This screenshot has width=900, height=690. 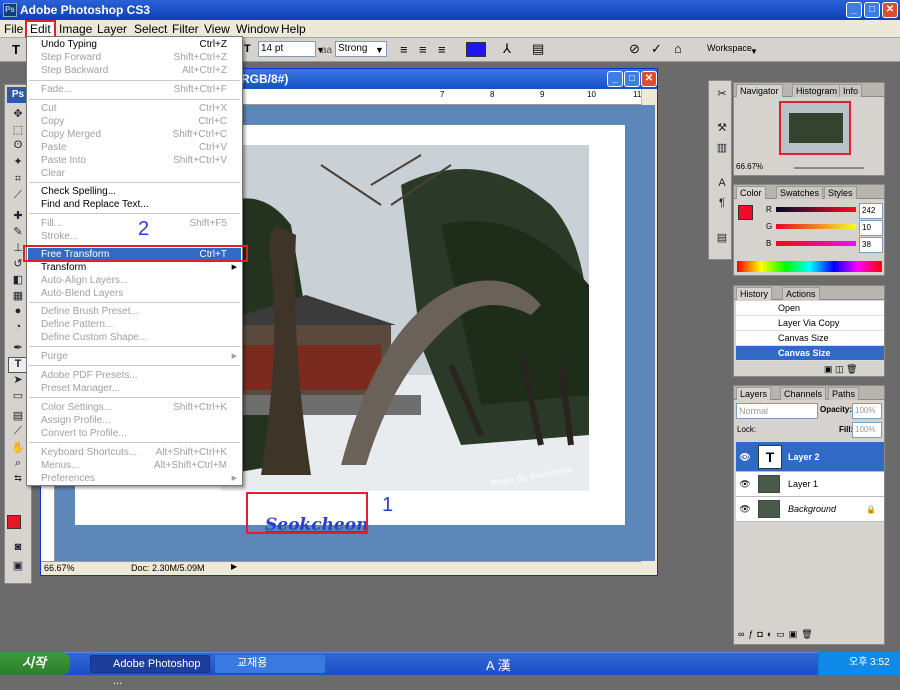 I want to click on blur-tool-icon: ●, so click(x=18, y=313).